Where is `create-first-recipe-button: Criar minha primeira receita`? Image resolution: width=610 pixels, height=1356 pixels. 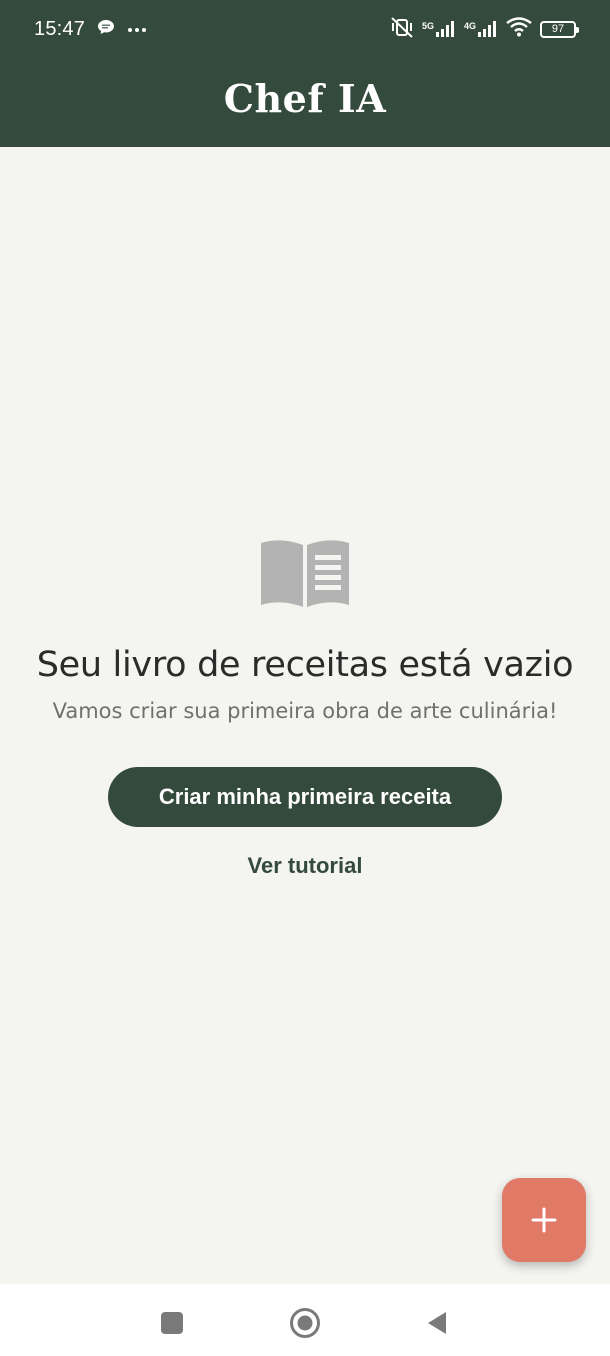 create-first-recipe-button: Criar minha primeira receita is located at coordinates (305, 797).